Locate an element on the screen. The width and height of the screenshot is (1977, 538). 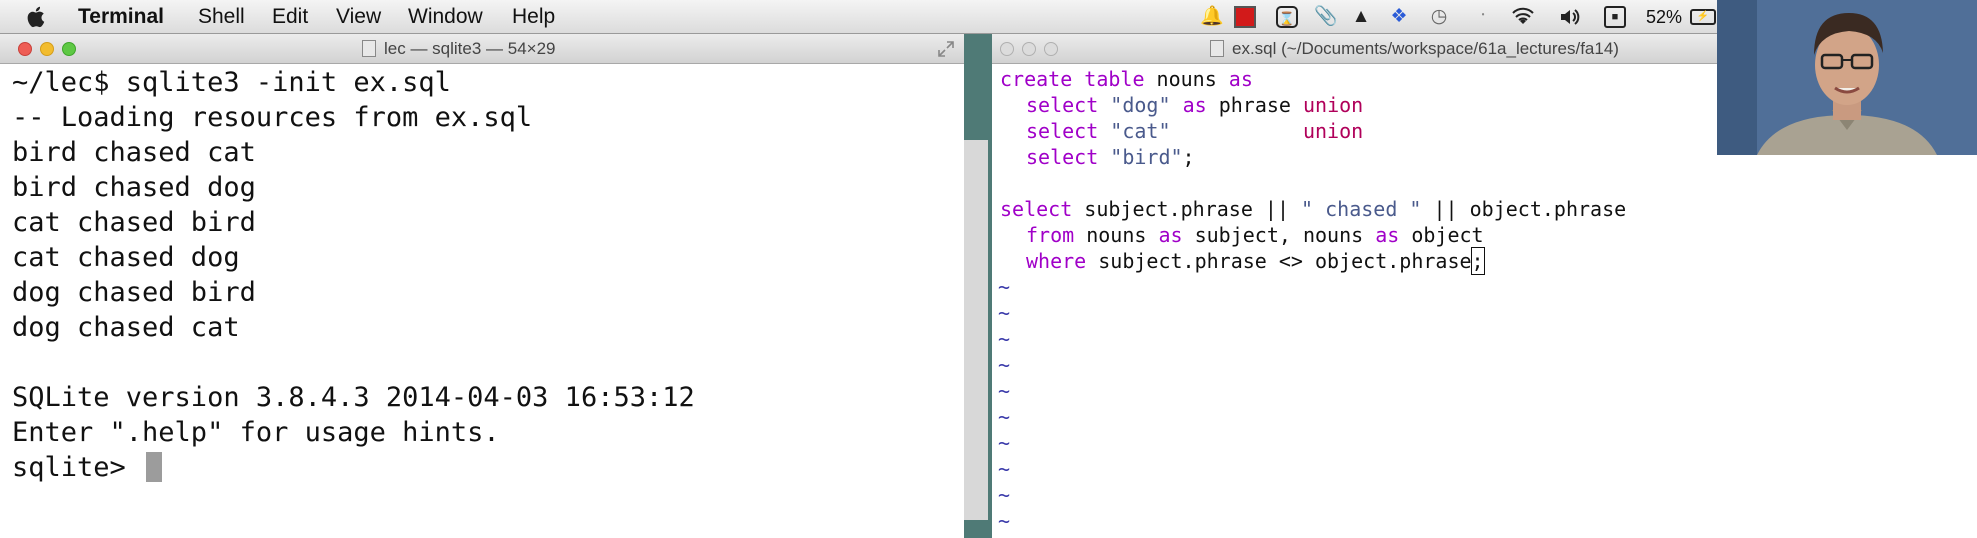
terminal-title: lec — sqlite3 — 54×29 is located at coordinates (470, 48).